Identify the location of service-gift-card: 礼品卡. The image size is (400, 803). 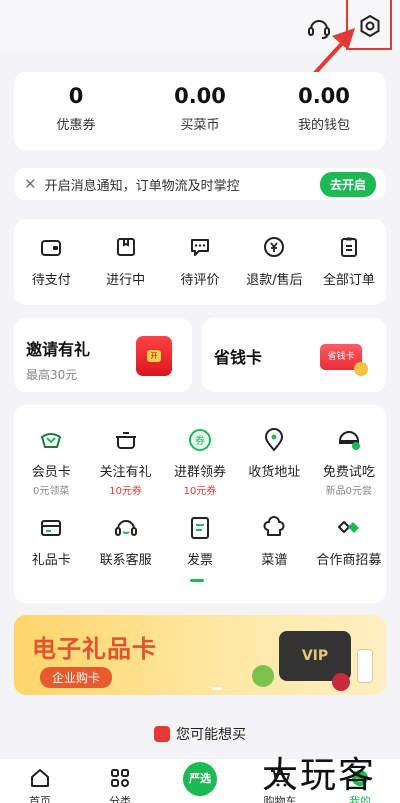
(51, 541).